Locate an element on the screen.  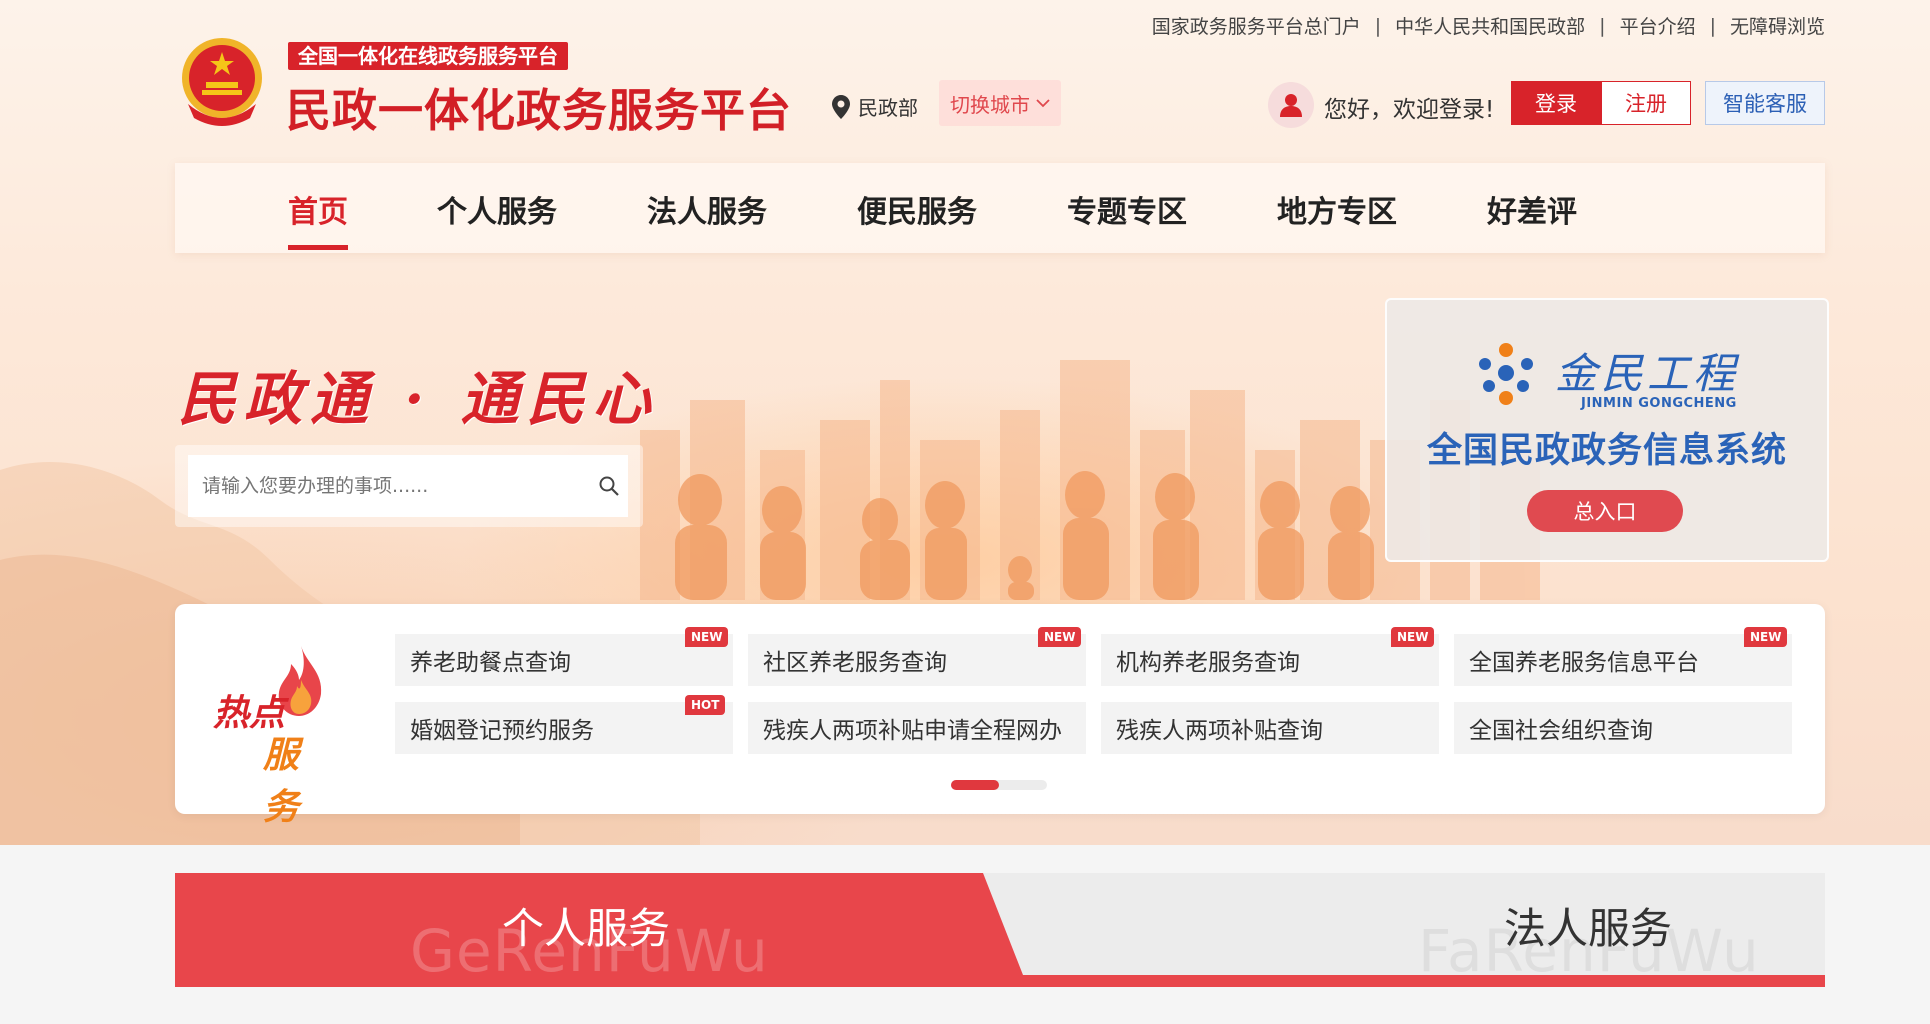
platform-subtitle-tag: 全国一体化在线政务服务平台 is located at coordinates (428, 56).